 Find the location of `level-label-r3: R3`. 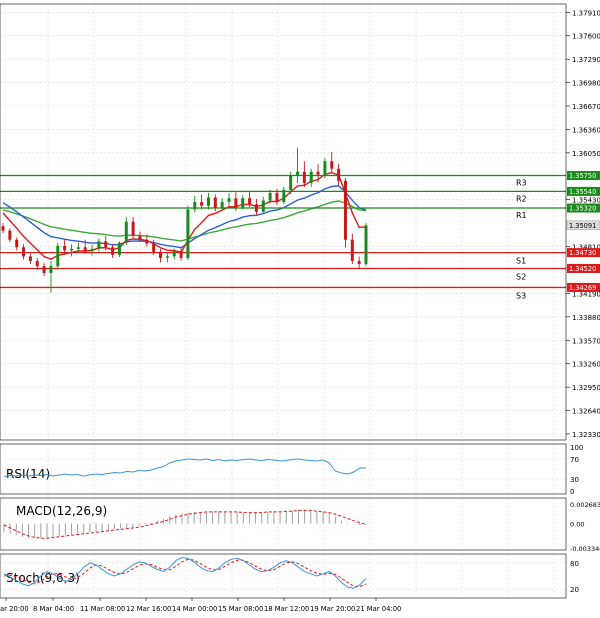

level-label-r3: R3 is located at coordinates (521, 183).